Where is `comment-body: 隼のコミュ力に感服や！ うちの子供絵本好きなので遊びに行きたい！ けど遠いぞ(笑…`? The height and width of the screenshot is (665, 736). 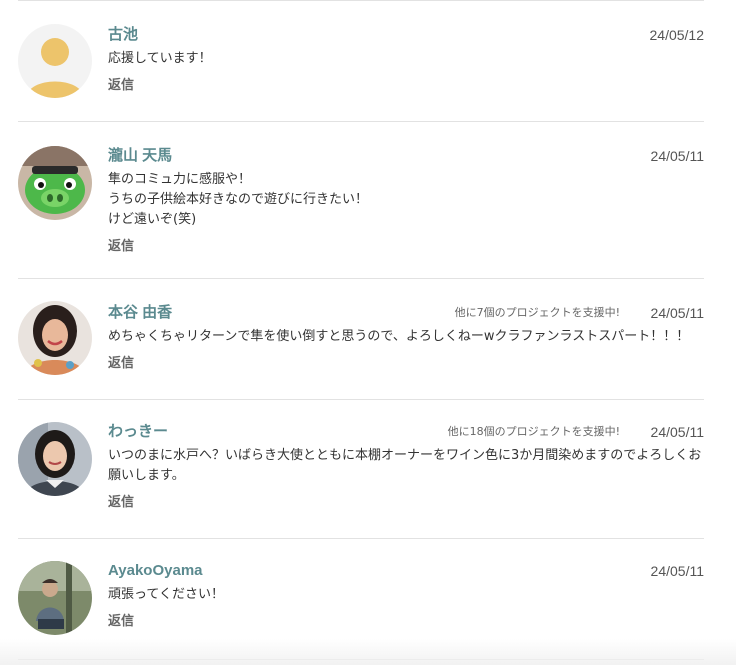 comment-body: 隼のコミュ力に感服や！ うちの子供絵本好きなので遊びに行きたい！ けど遠いぞ(笑… is located at coordinates (238, 199).